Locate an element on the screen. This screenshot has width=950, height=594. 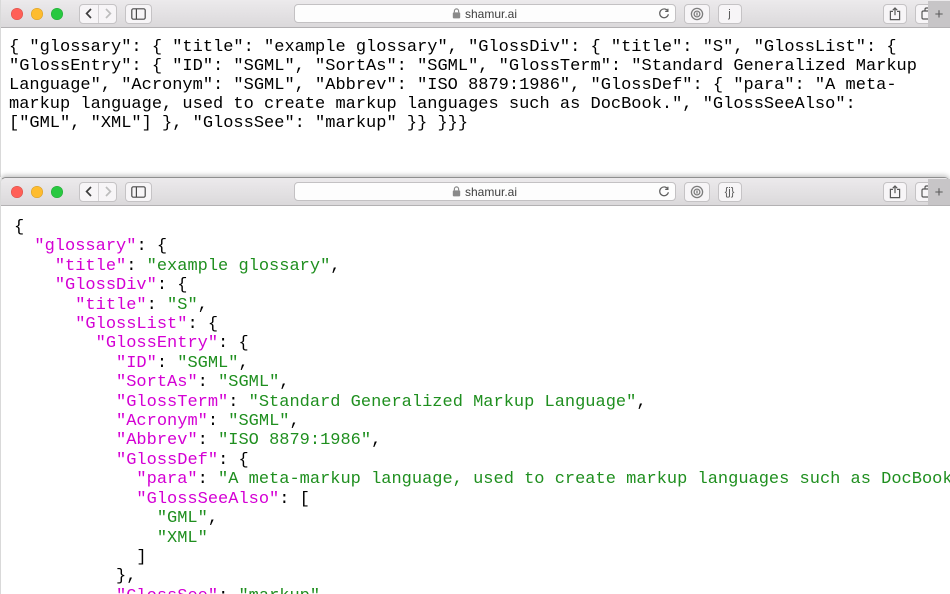
json-extension-button: {j} is located at coordinates (729, 191).